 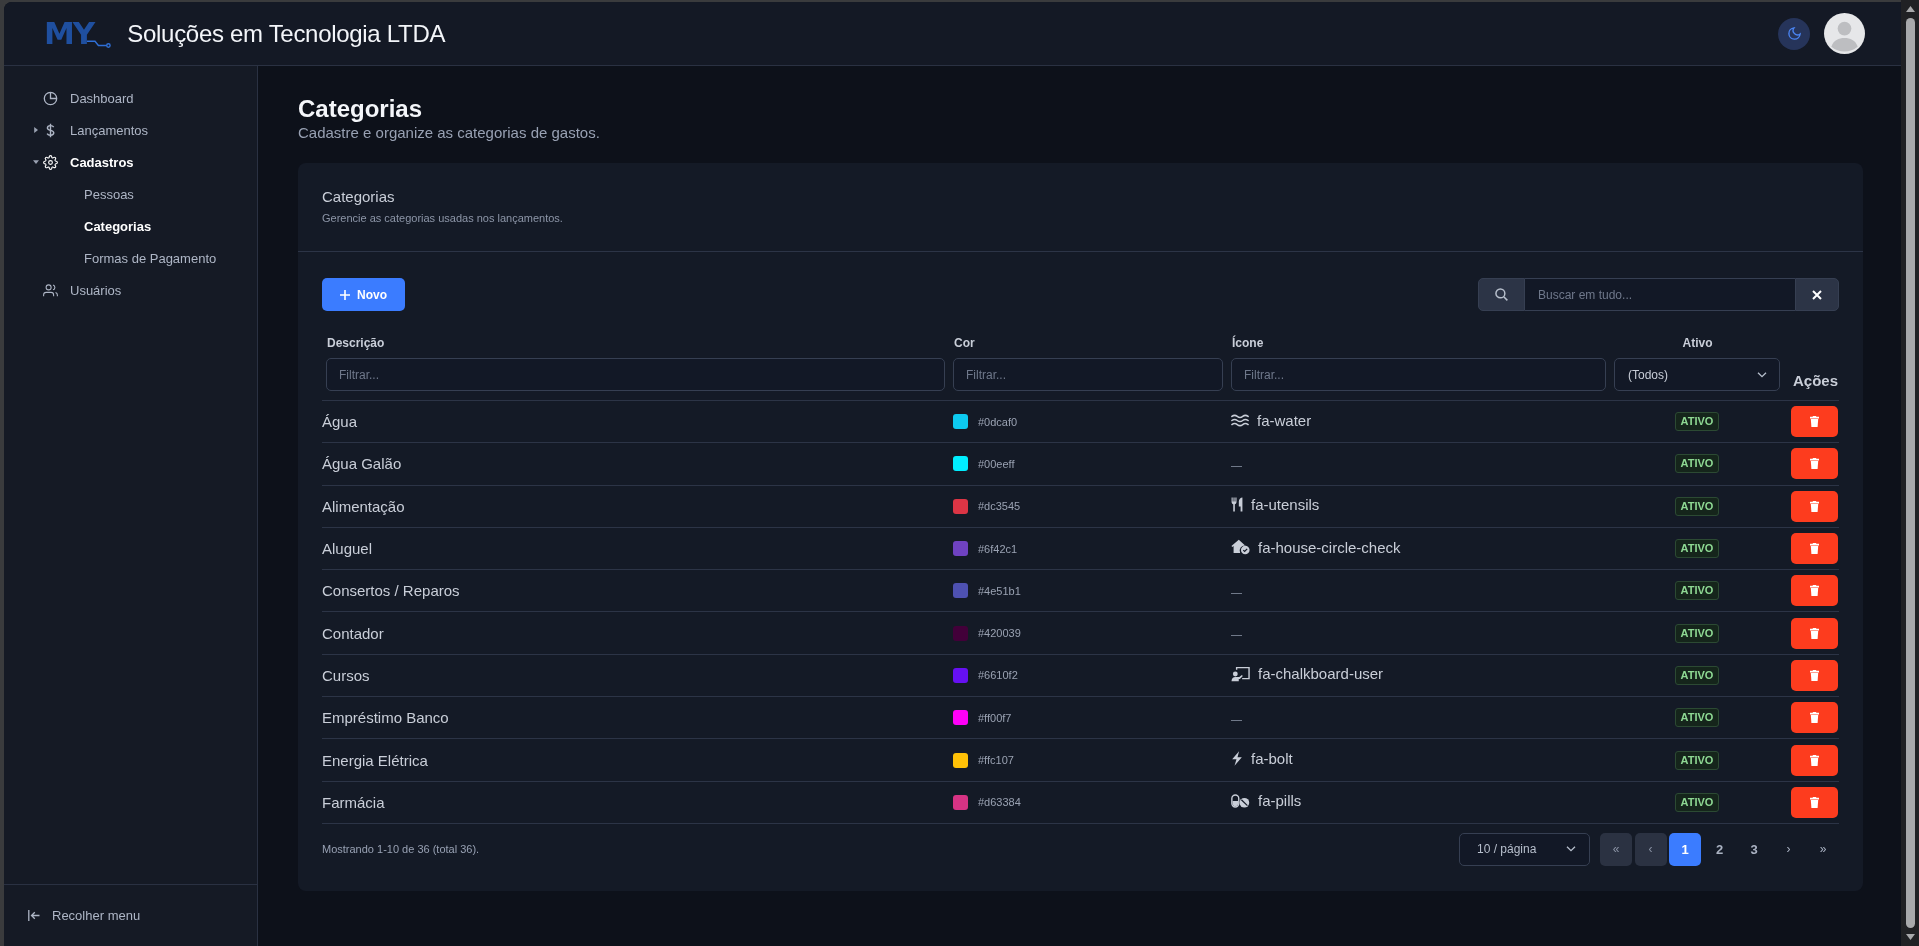 I want to click on scrollbar-thumb, so click(x=1910, y=473).